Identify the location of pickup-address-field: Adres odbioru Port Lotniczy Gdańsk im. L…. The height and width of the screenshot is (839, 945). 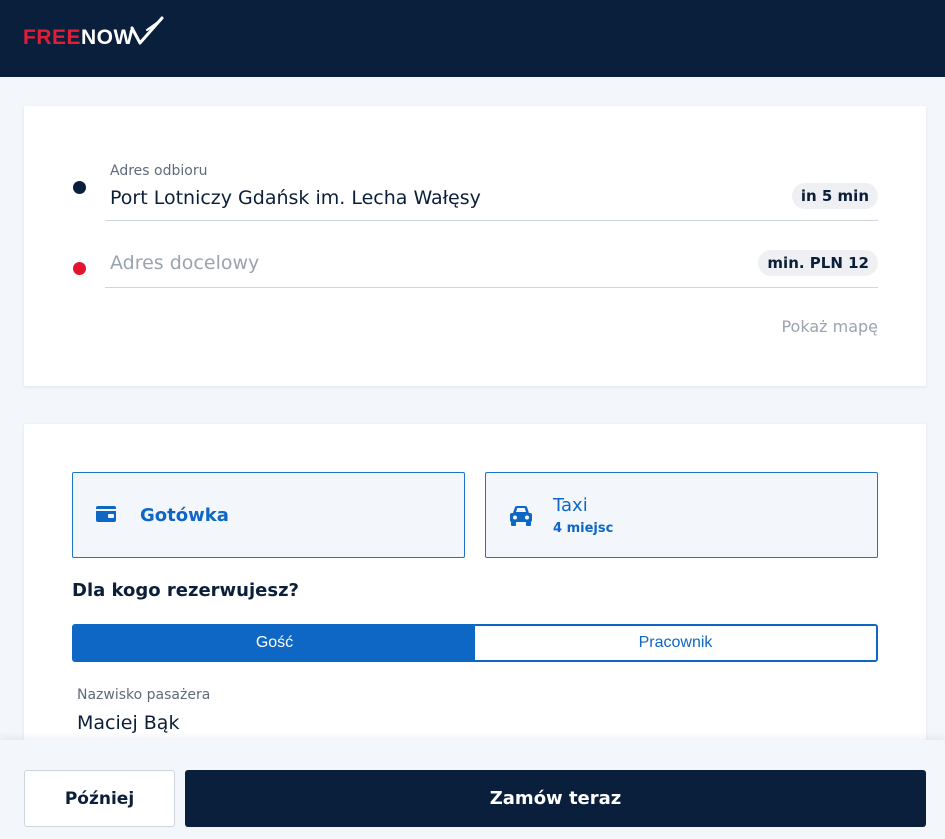
(491, 189).